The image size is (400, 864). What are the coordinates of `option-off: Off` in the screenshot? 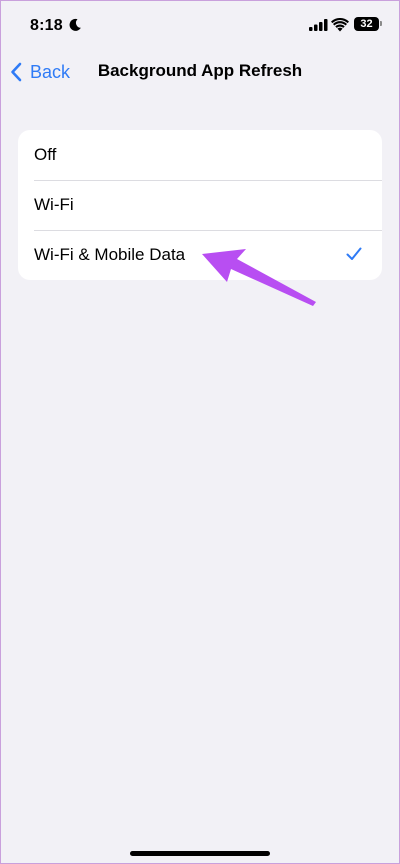 It's located at (200, 155).